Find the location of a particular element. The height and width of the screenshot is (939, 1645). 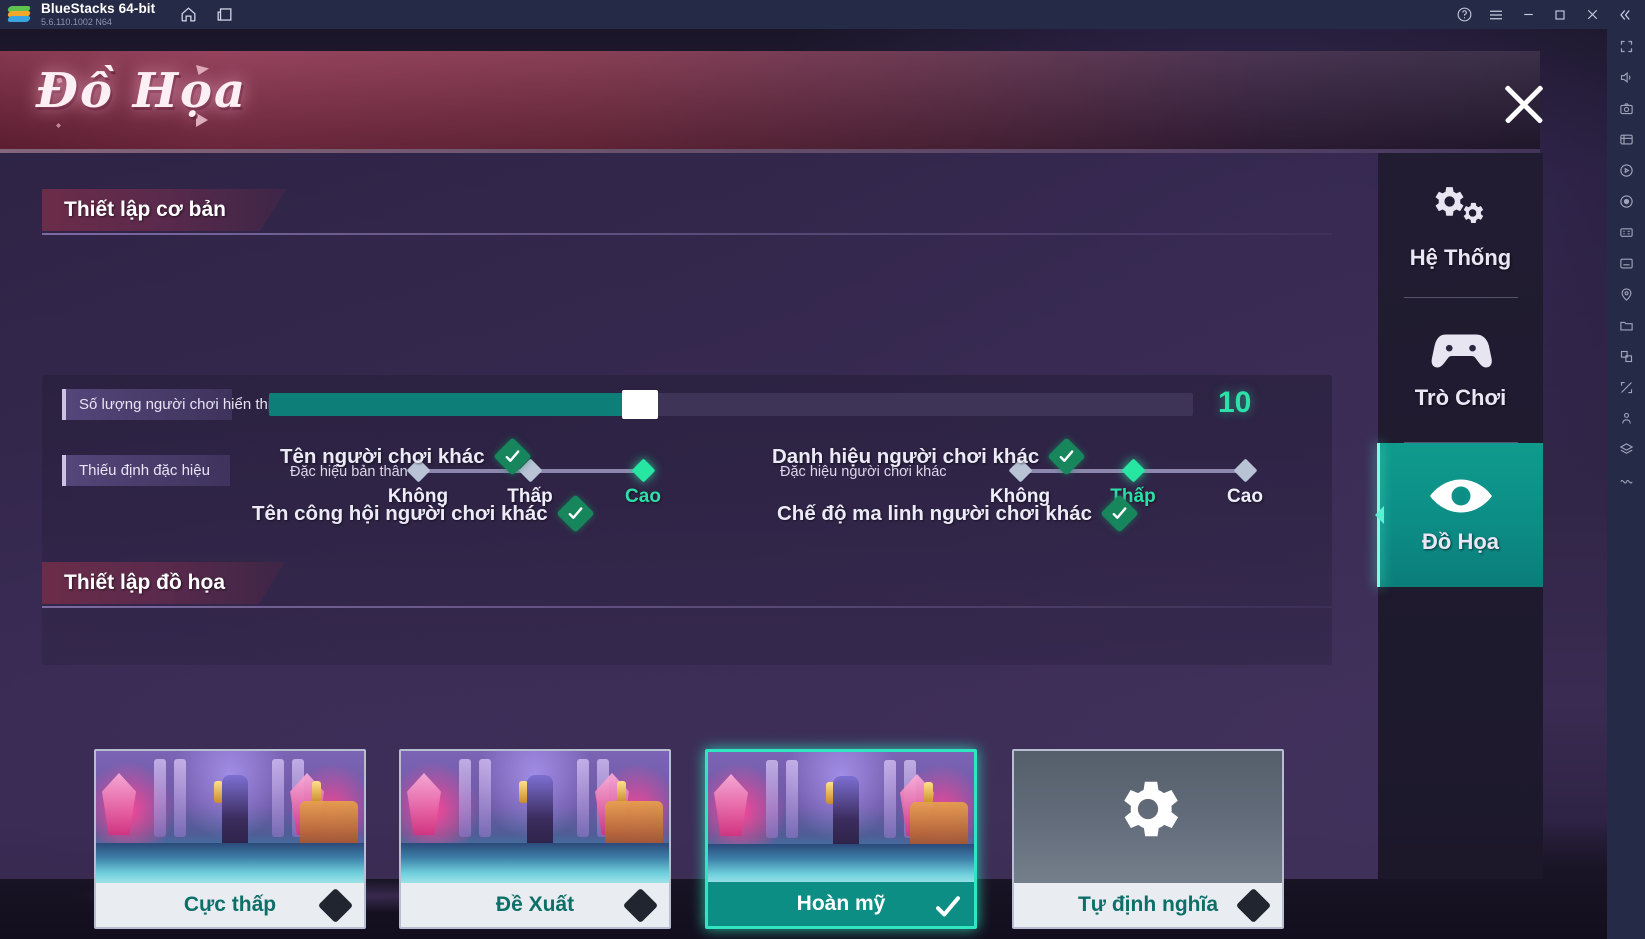

others-marker-option-2: Cao is located at coordinates (1245, 497).